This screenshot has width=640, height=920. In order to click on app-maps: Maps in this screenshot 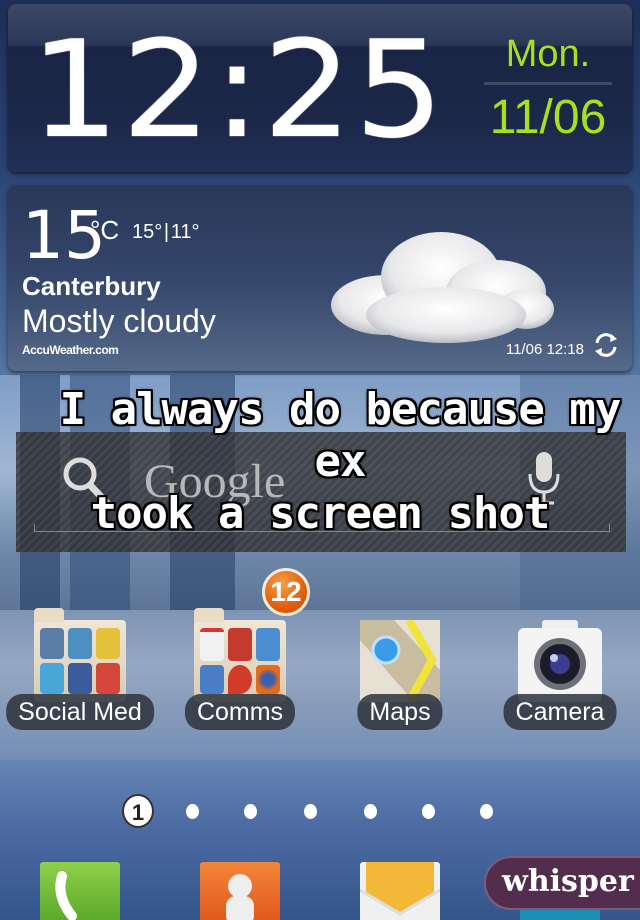, I will do `click(400, 670)`.